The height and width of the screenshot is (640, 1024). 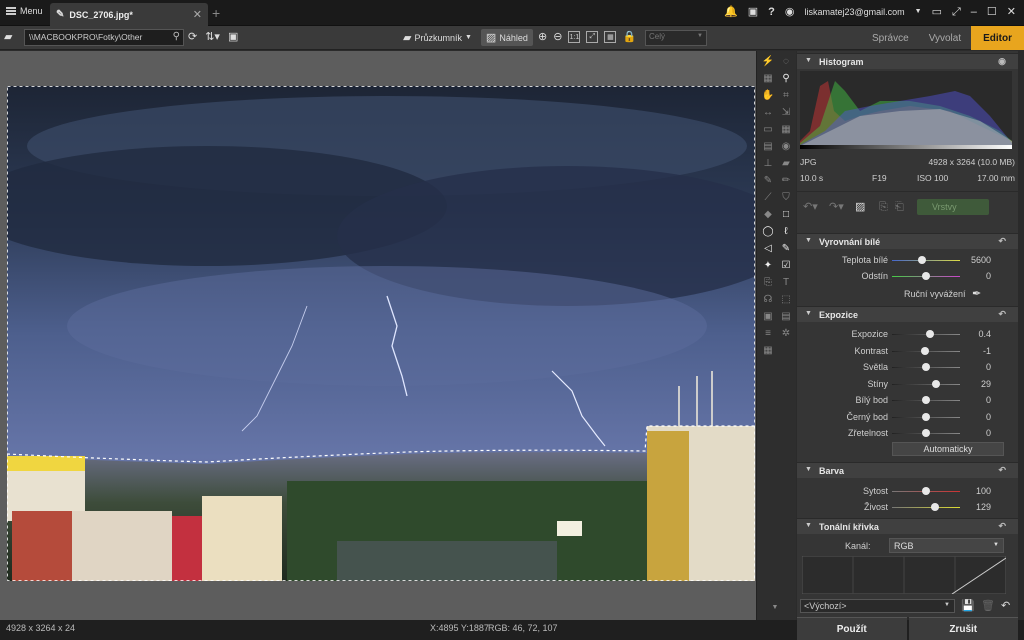 I want to click on preview-button: ▨ Náhled, so click(x=506, y=37).